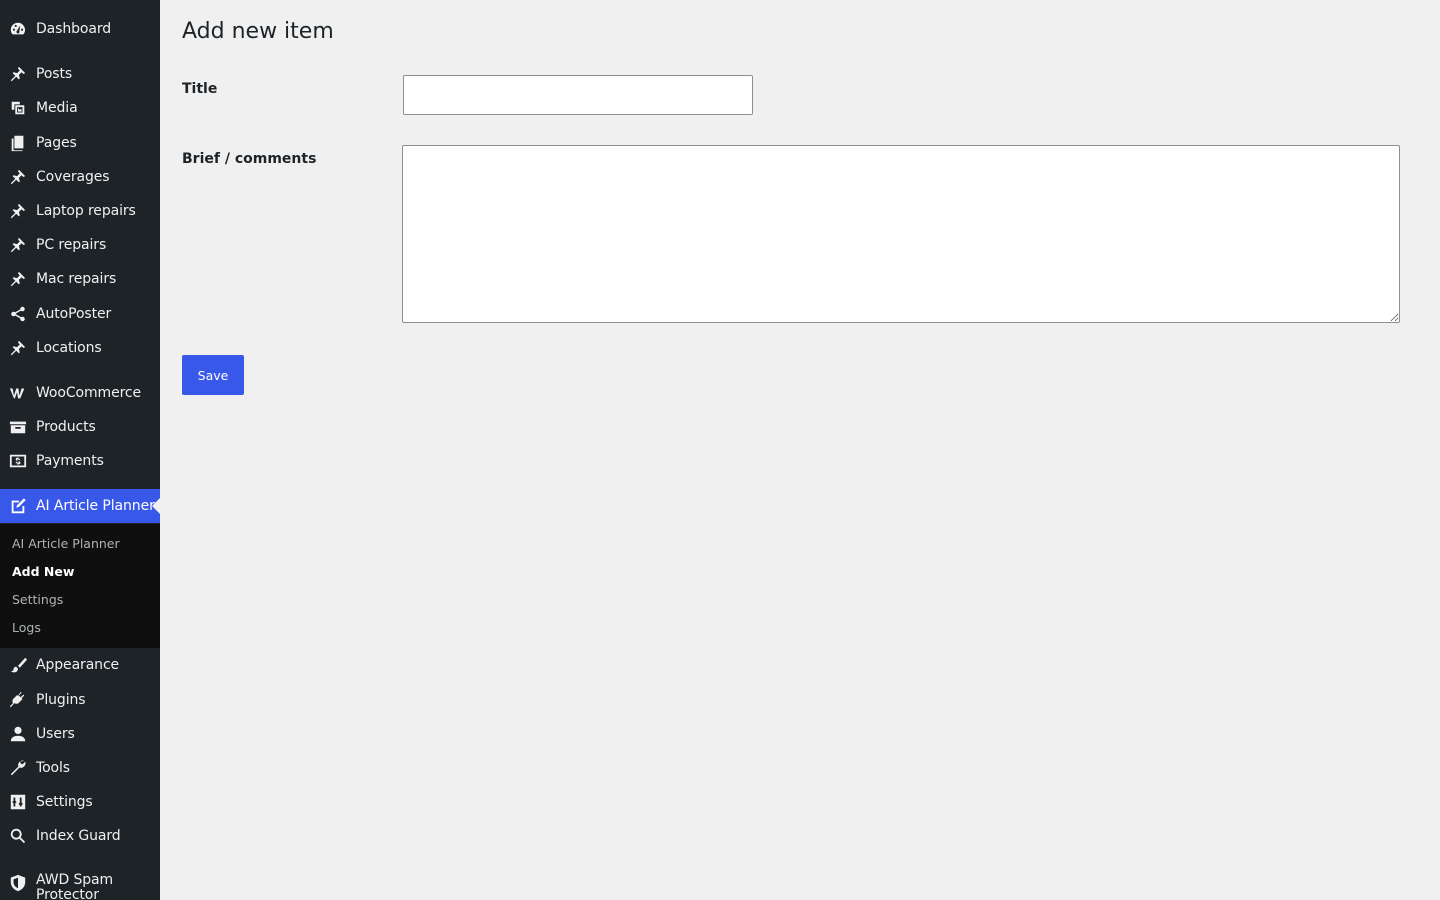  I want to click on brief-comments-textarea, so click(901, 234).